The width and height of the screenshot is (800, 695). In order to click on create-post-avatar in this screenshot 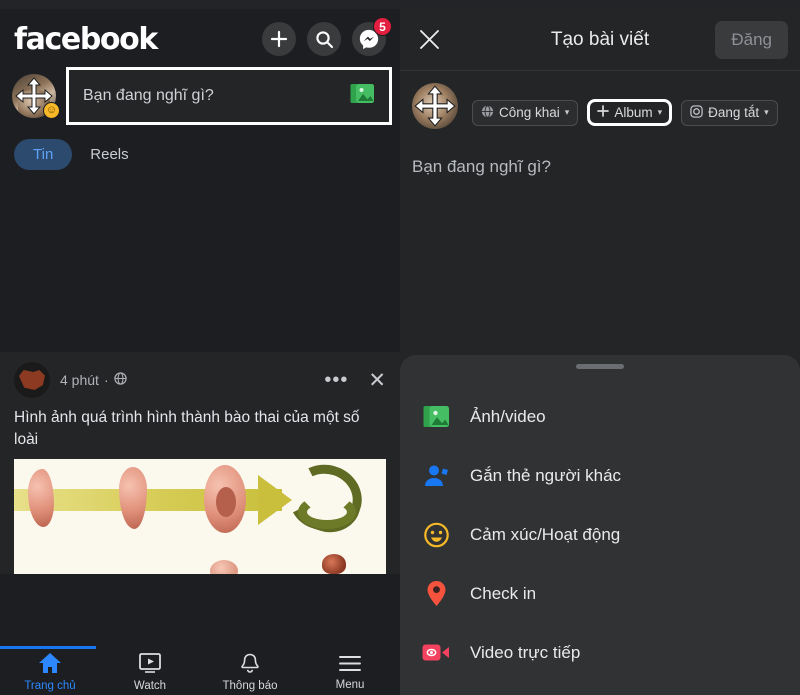, I will do `click(435, 106)`.